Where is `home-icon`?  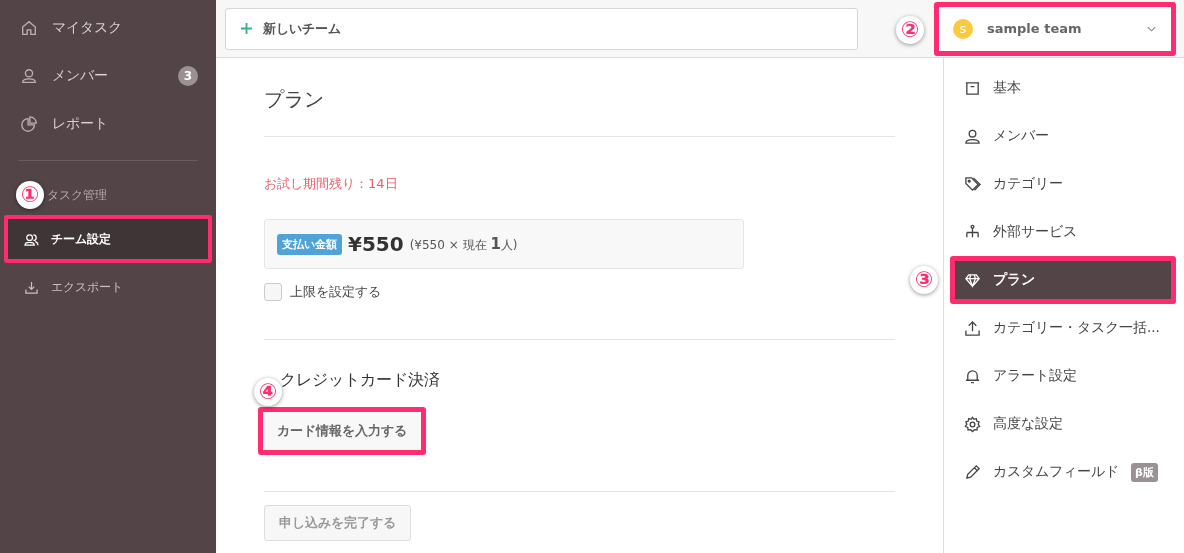 home-icon is located at coordinates (29, 28).